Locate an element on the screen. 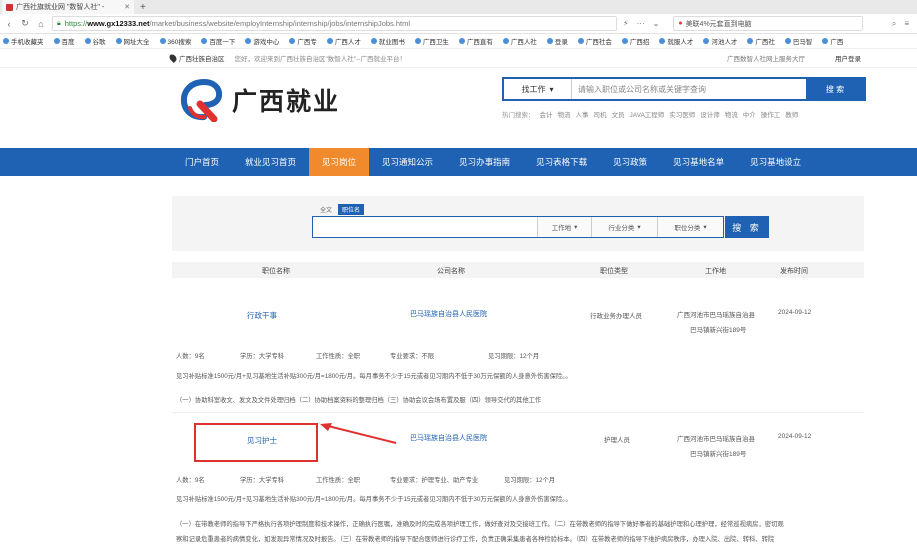  location-selector: 广西壮族自治区 is located at coordinates (196, 58).